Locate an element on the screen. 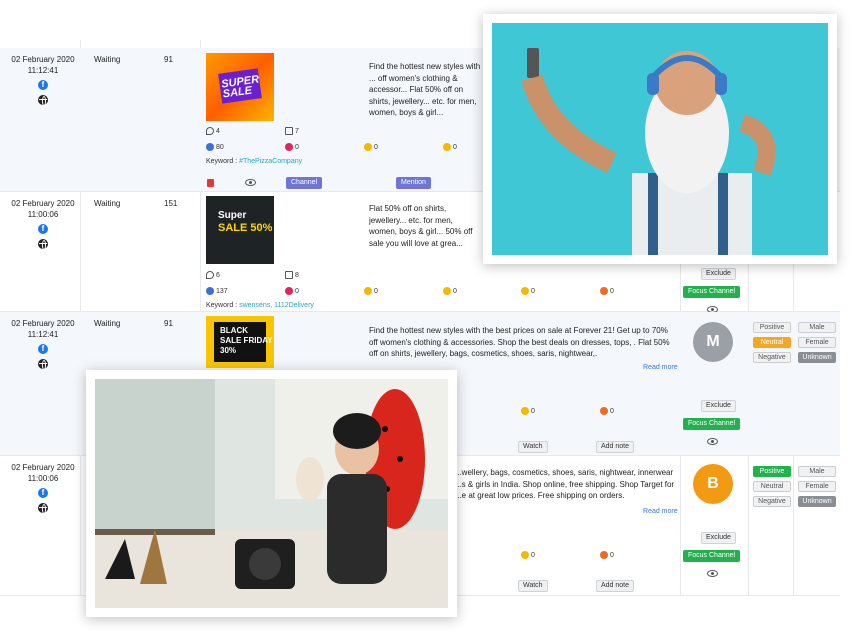  thumbnail-text: Super is located at coordinates (232, 215).